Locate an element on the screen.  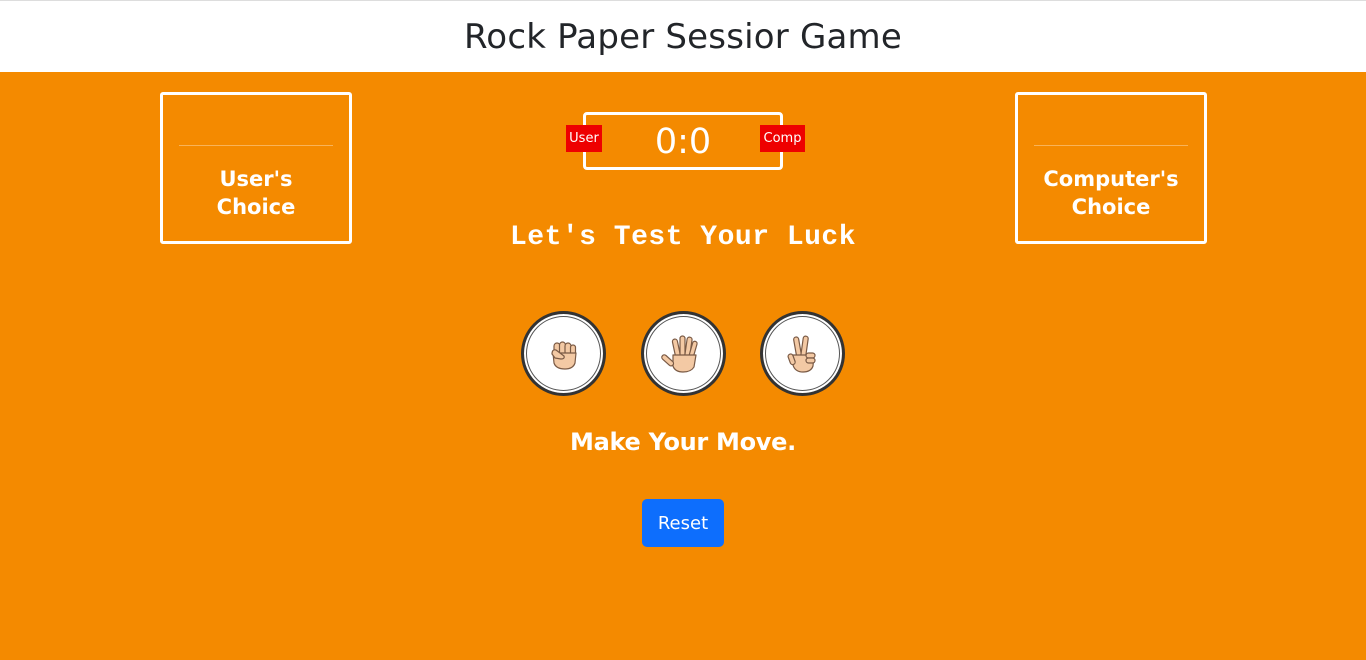
computer-choice-divider is located at coordinates (1111, 145).